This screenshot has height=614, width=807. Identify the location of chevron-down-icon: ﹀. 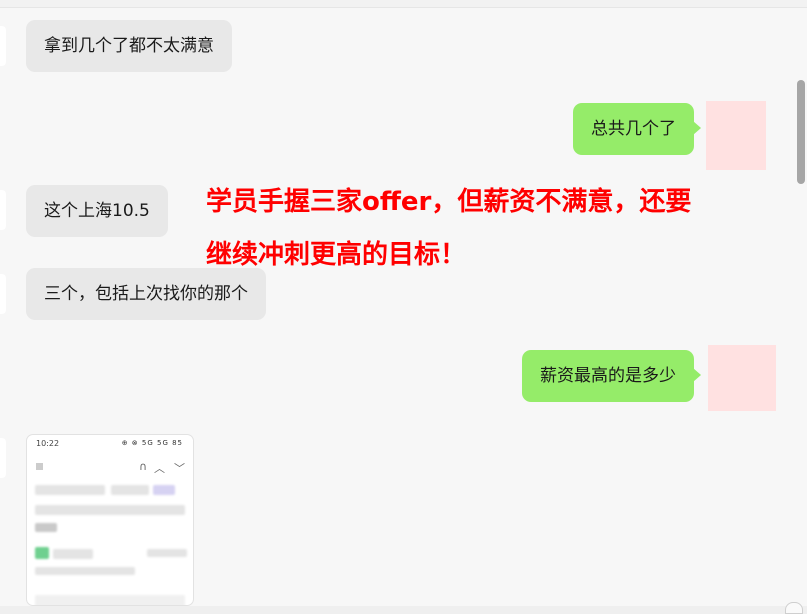
(179, 468).